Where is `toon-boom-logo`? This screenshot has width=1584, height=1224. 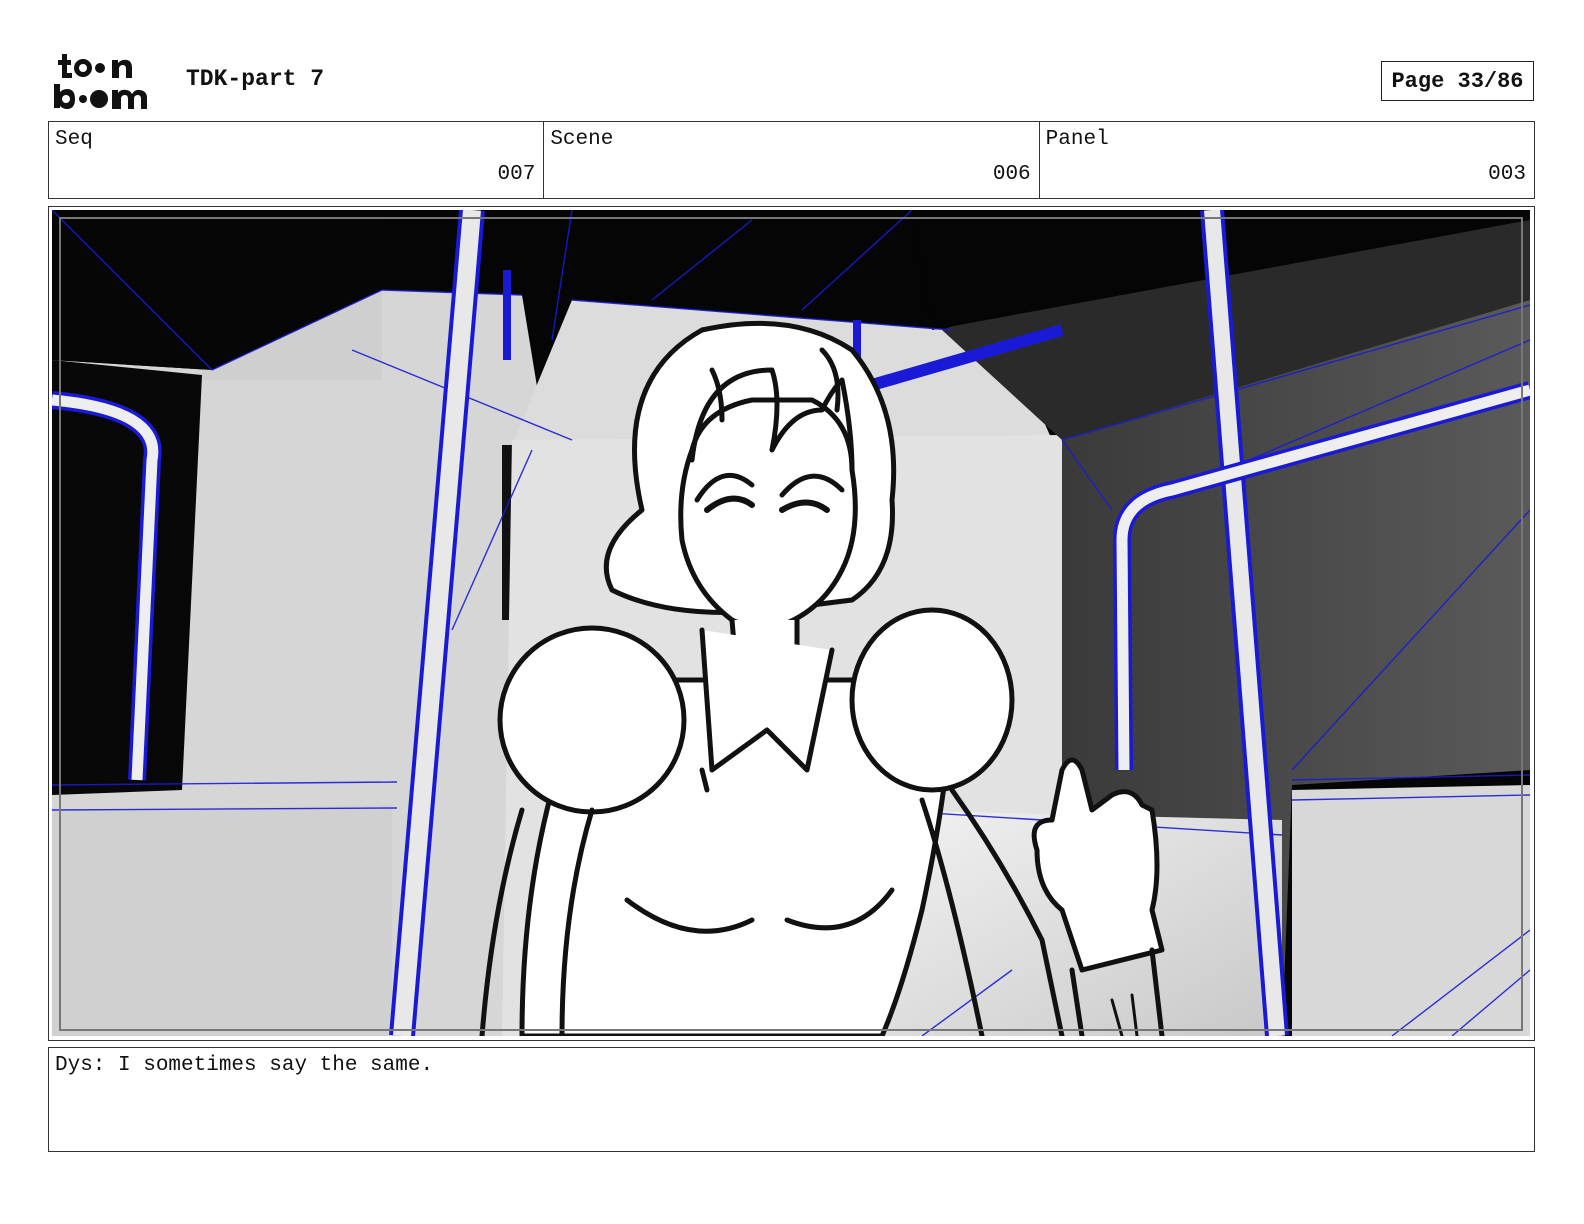
toon-boom-logo is located at coordinates (100, 81).